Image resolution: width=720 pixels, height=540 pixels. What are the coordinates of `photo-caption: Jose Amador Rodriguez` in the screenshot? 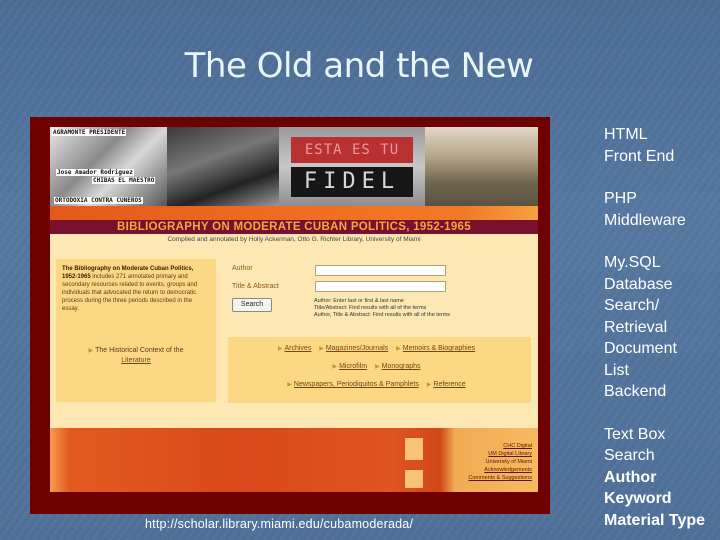 It's located at (95, 172).